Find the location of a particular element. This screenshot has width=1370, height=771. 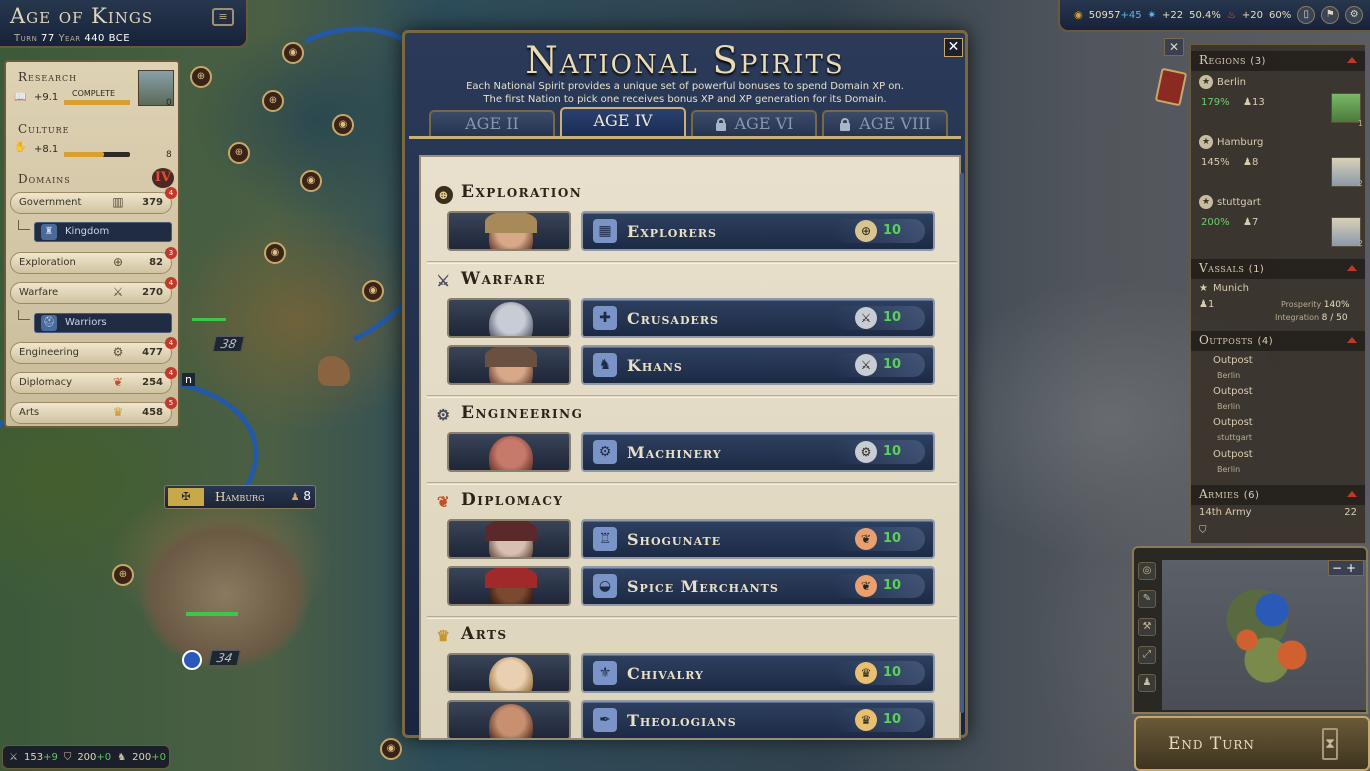

domain-row-exploration: Exploration ⊕ 82 3 is located at coordinates (93, 260).